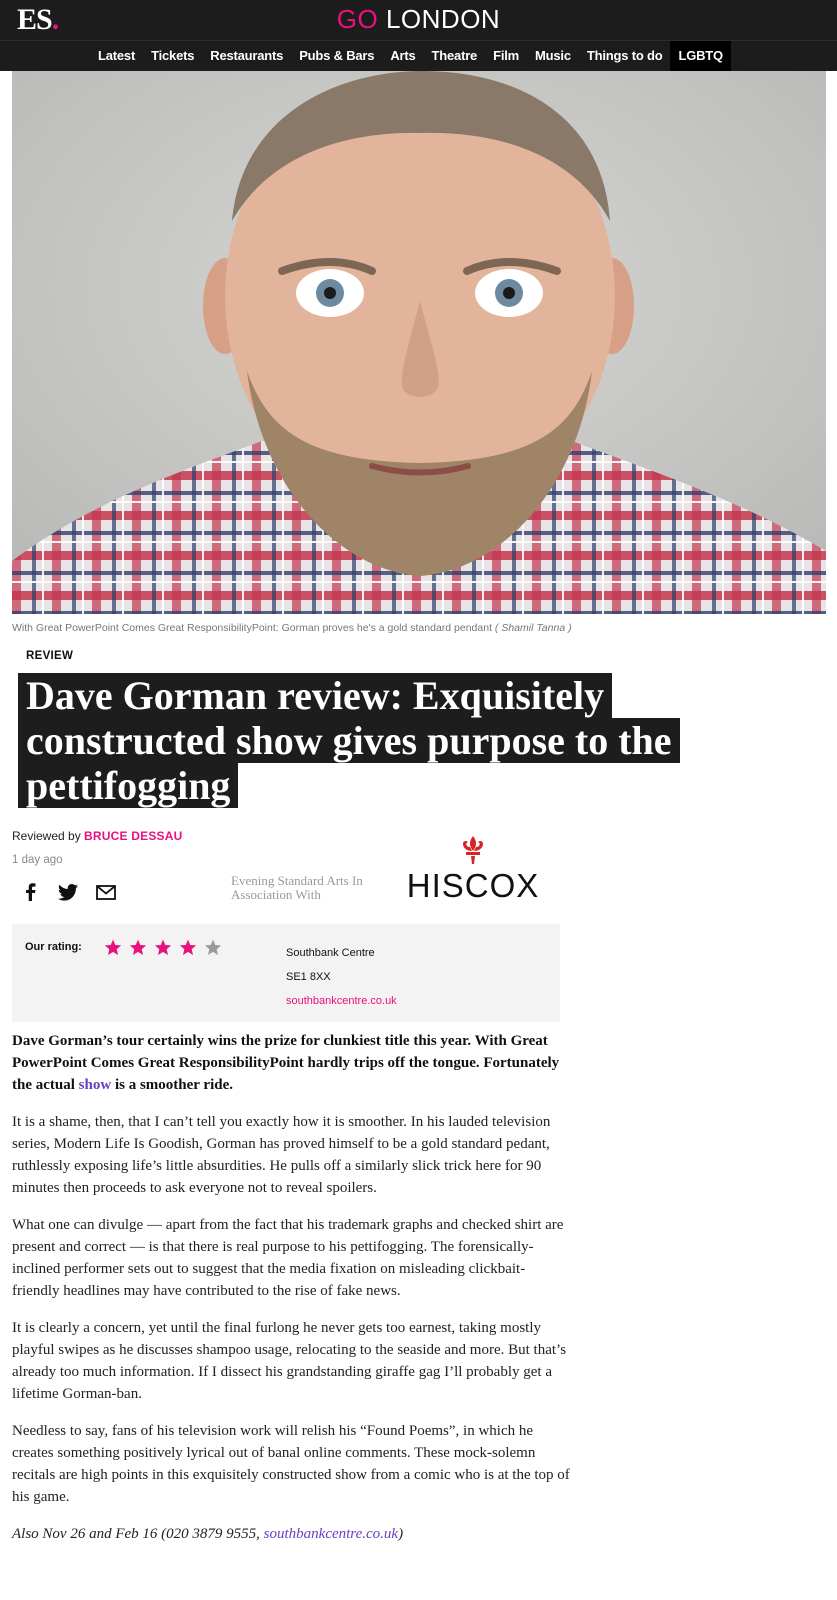  I want to click on hiscox-wordmark: HISCOX, so click(473, 885).